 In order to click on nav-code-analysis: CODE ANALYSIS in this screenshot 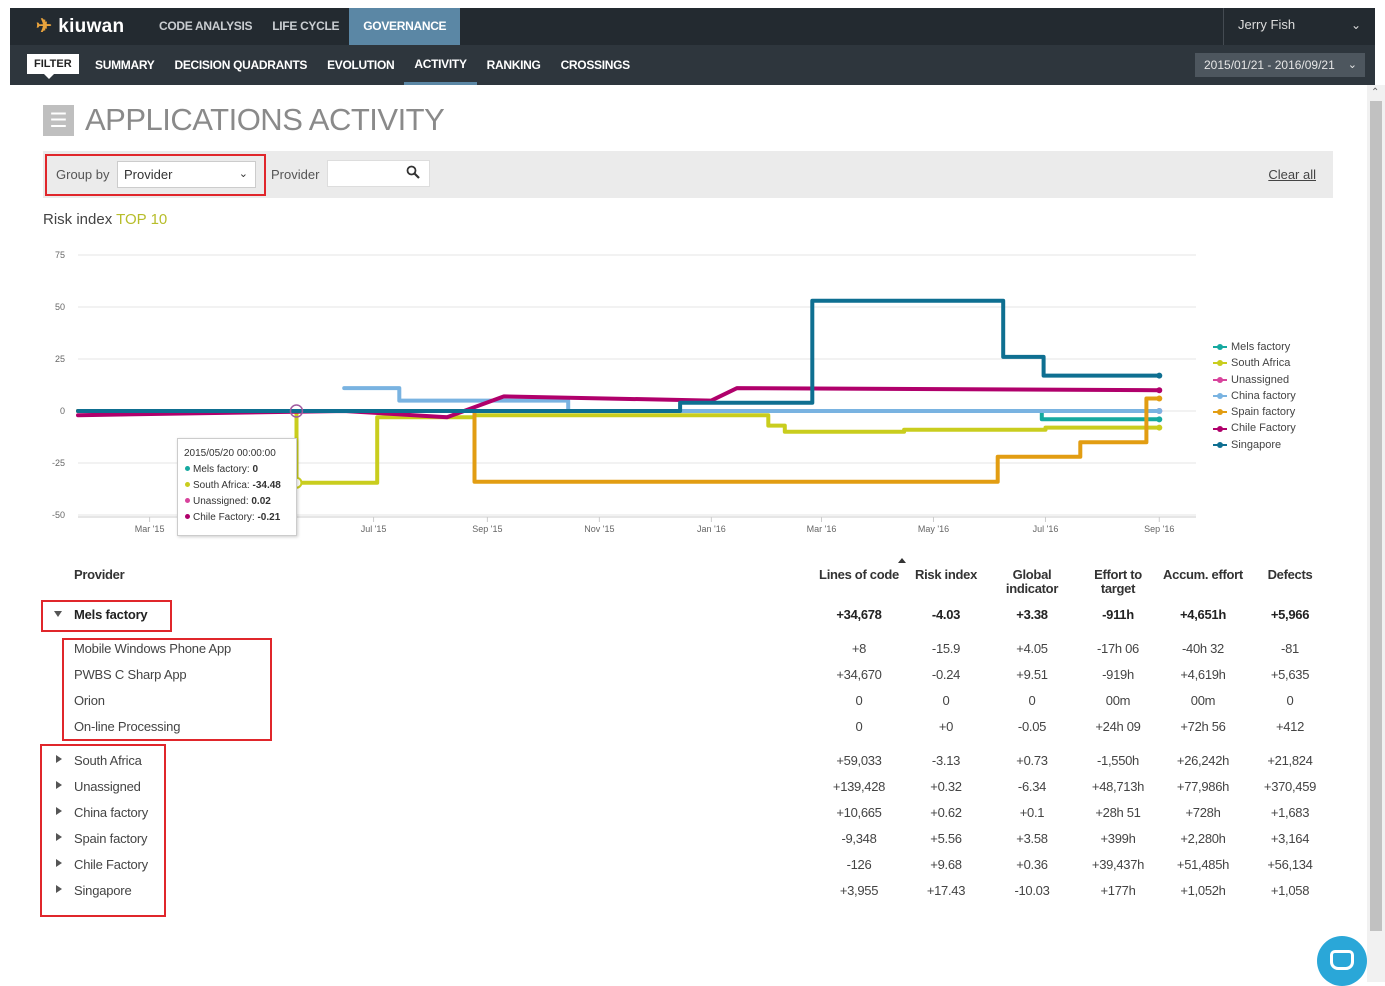, I will do `click(205, 26)`.